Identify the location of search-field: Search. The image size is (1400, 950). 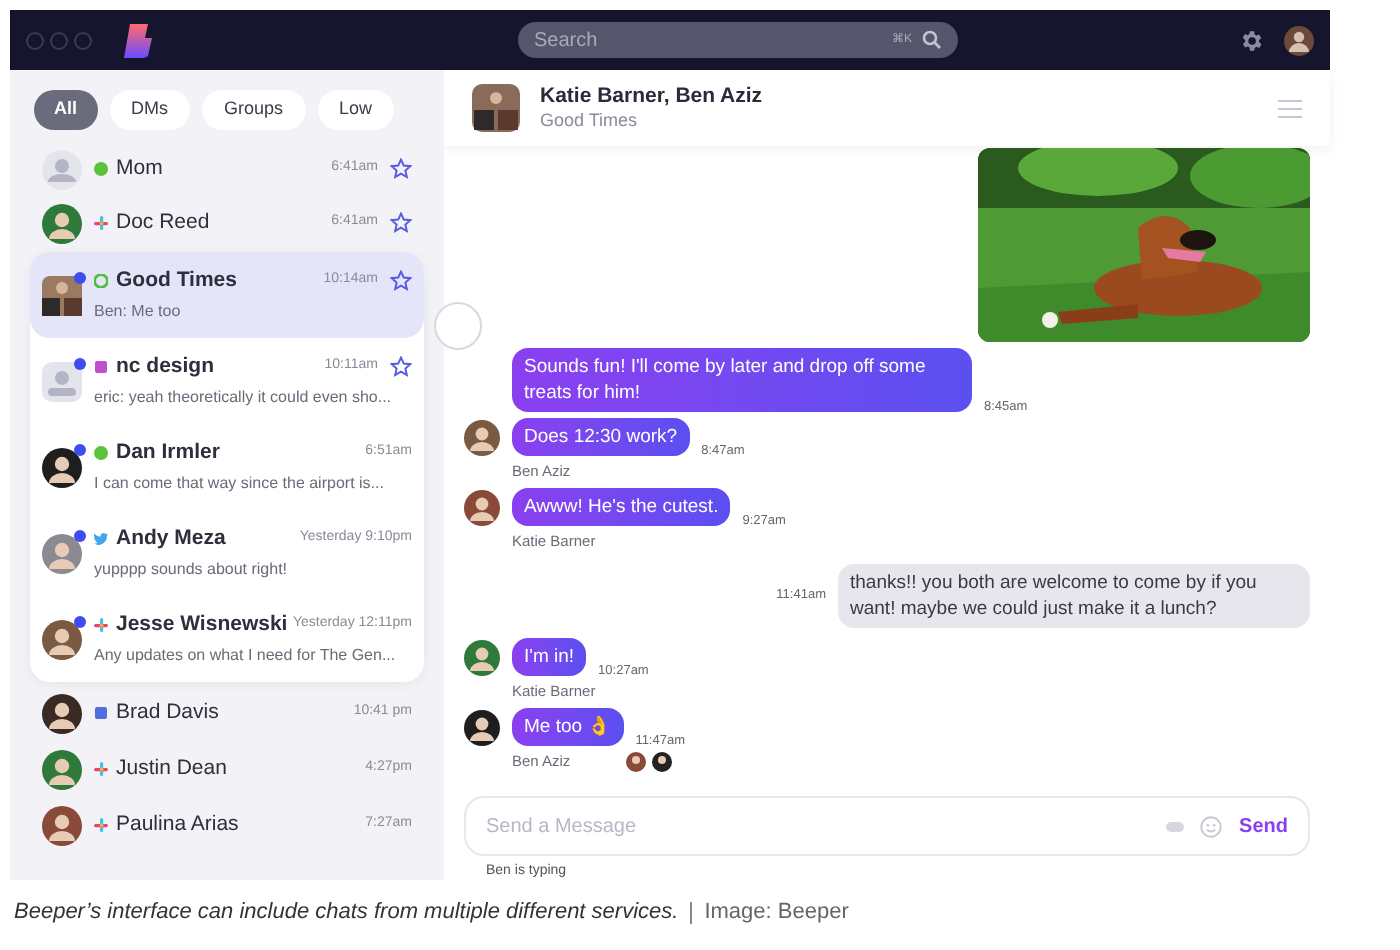
(713, 40).